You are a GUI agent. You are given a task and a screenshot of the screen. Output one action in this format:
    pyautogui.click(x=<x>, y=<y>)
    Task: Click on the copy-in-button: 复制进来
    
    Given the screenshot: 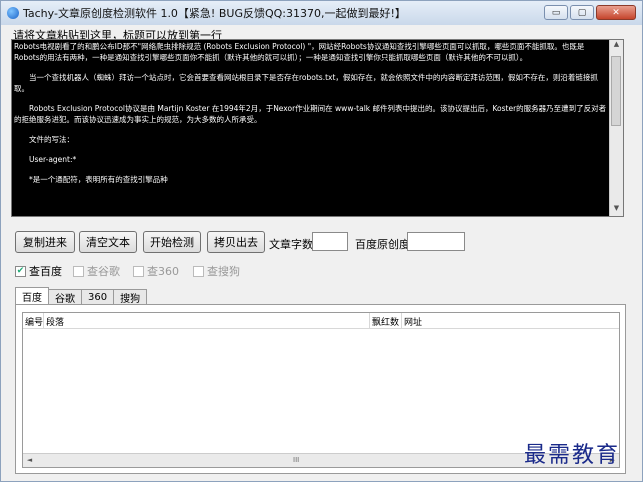 What is the action you would take?
    pyautogui.click(x=45, y=242)
    